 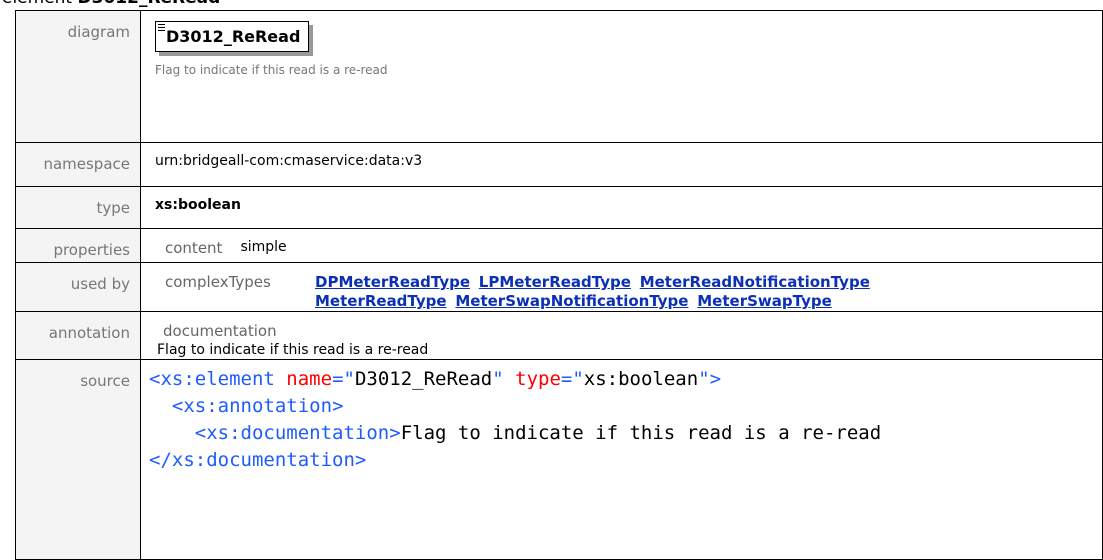 What do you see at coordinates (217, 379) in the screenshot?
I see `code-tag-element: xs:element` at bounding box center [217, 379].